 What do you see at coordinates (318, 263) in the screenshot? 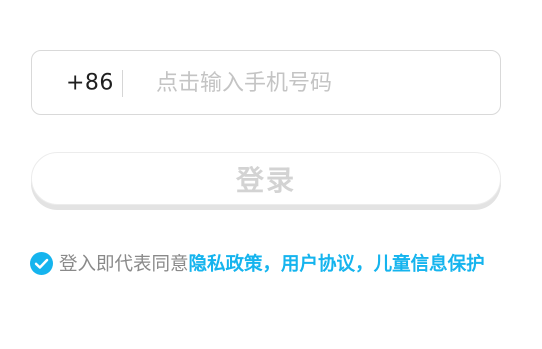
I see `user-agreement-link: 用户协议` at bounding box center [318, 263].